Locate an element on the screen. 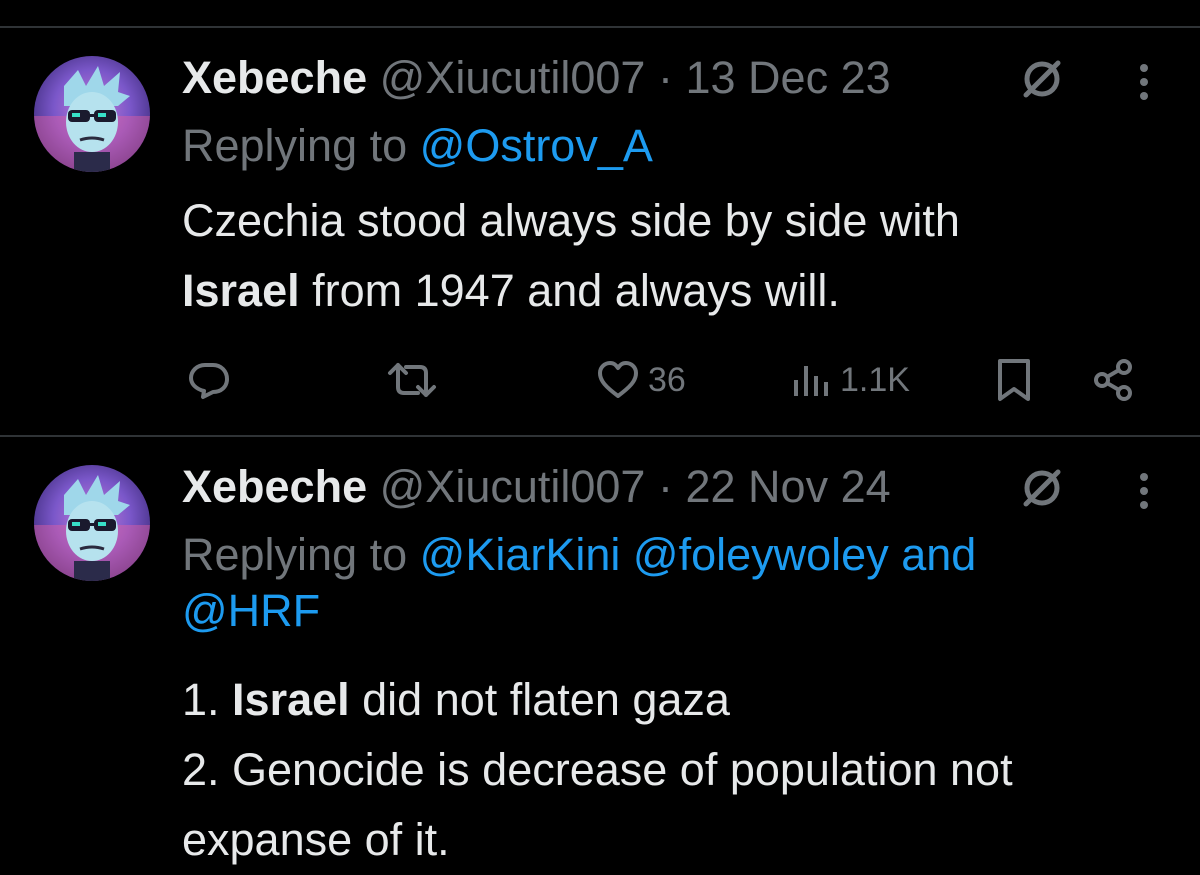 The height and width of the screenshot is (875, 1200). retweet-icon is located at coordinates (412, 380).